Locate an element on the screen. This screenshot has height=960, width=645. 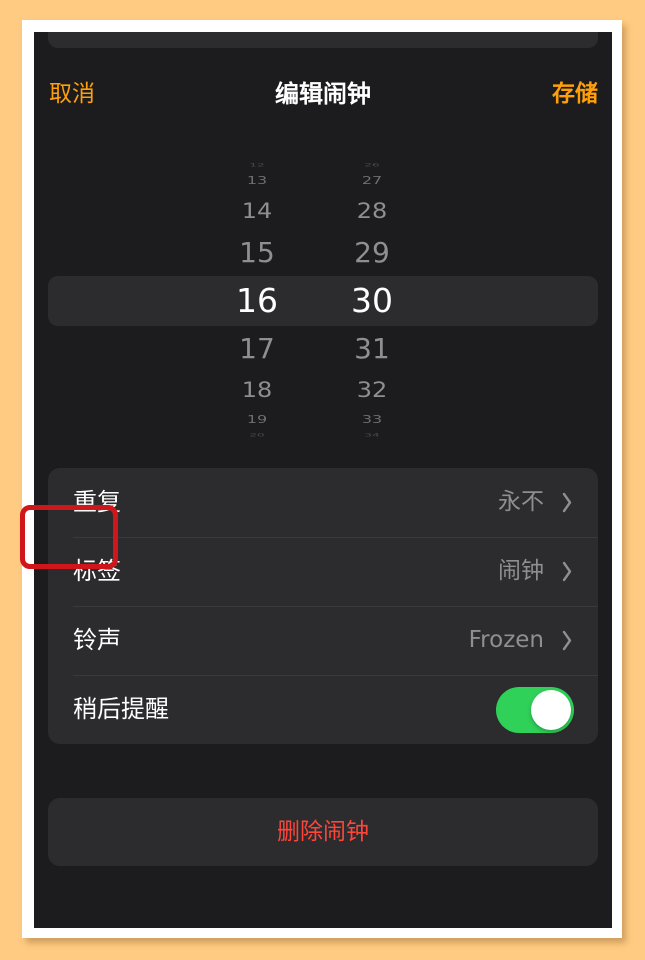
repeat-row: 重复 永不 is located at coordinates (323, 502).